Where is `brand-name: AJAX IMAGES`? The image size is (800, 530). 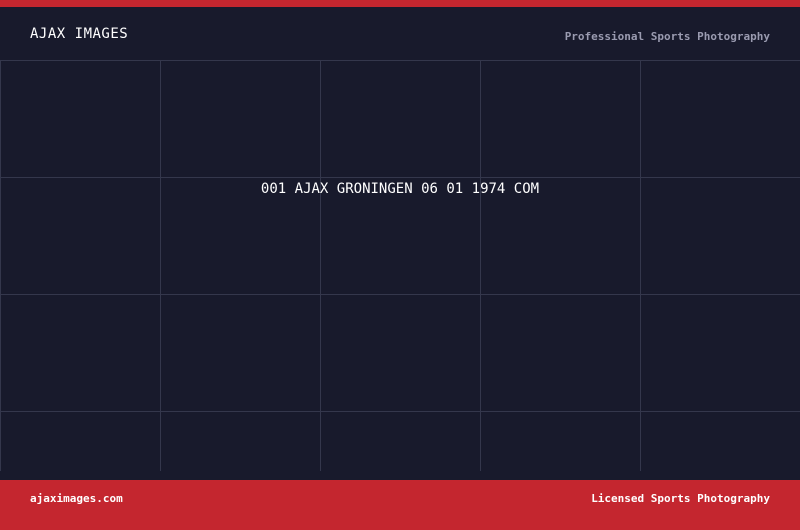 brand-name: AJAX IMAGES is located at coordinates (79, 34).